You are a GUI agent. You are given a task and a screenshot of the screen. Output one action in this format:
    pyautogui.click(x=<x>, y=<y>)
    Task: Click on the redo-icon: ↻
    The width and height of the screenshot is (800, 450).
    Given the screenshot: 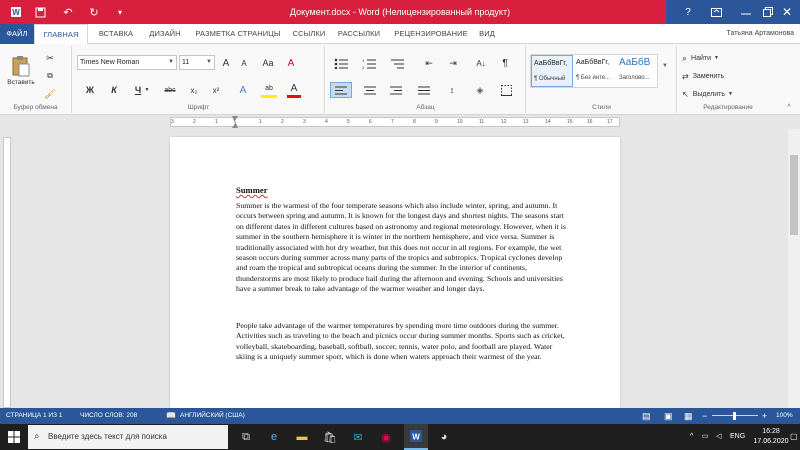 What is the action you would take?
    pyautogui.click(x=94, y=12)
    